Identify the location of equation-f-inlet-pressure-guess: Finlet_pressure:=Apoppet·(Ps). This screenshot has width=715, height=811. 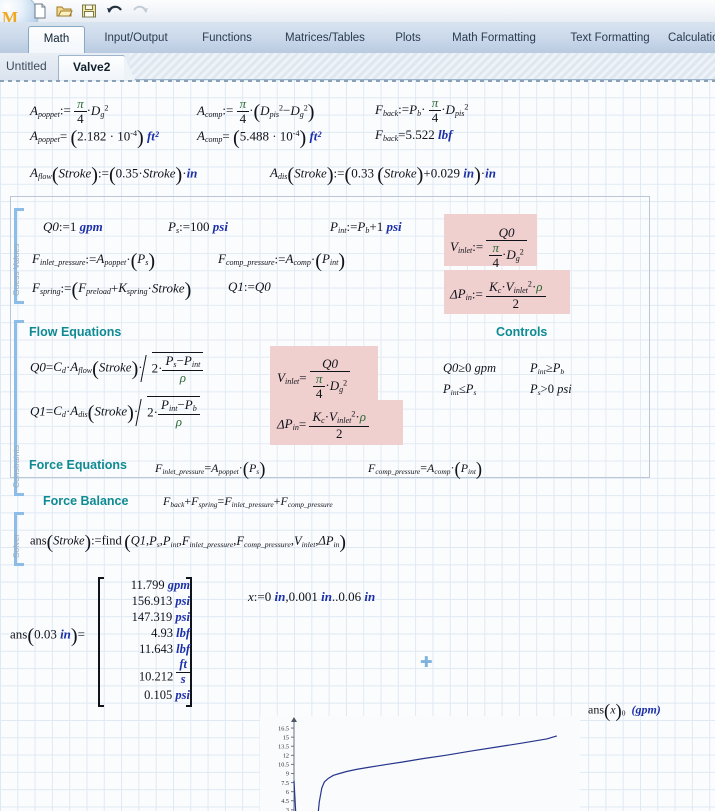
(93, 261).